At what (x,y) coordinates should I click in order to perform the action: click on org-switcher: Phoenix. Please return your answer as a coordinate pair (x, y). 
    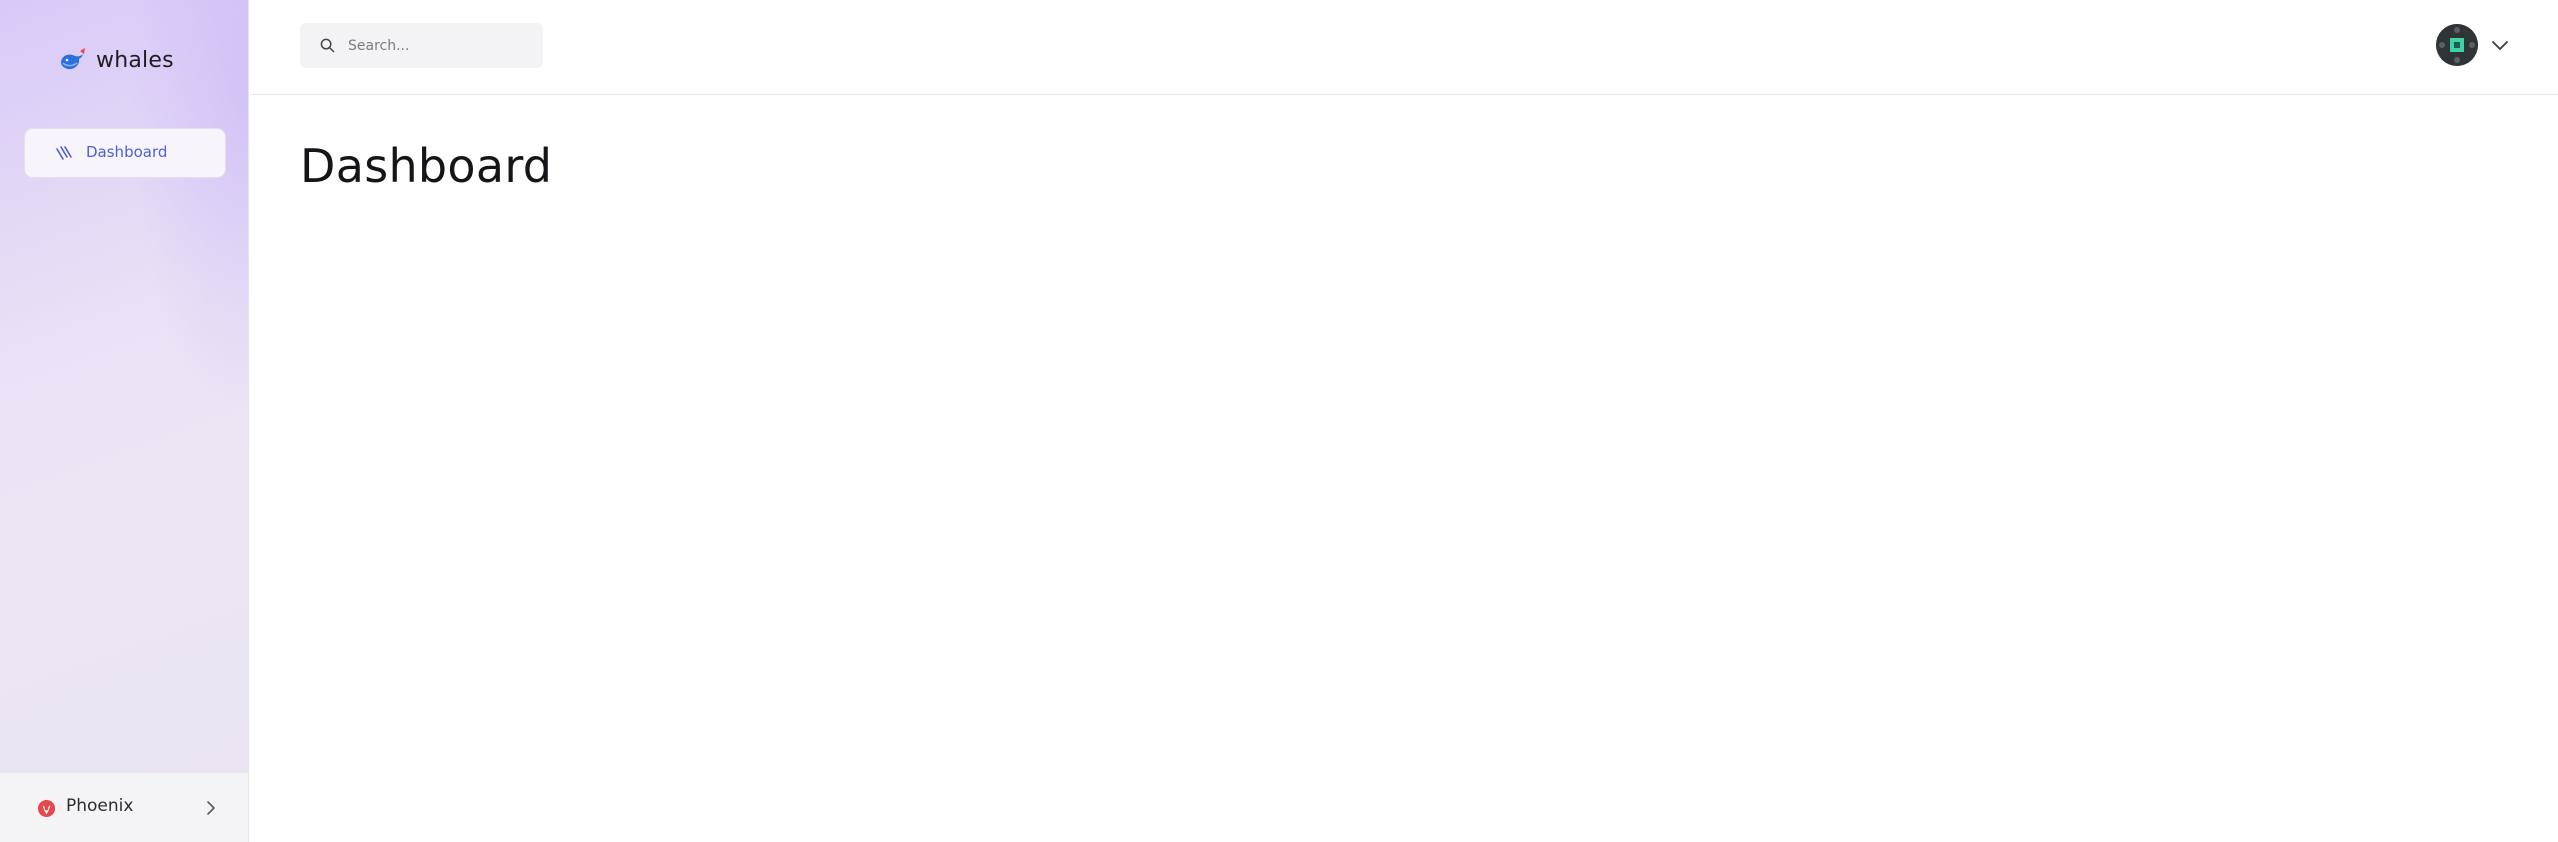
    Looking at the image, I should click on (124, 807).